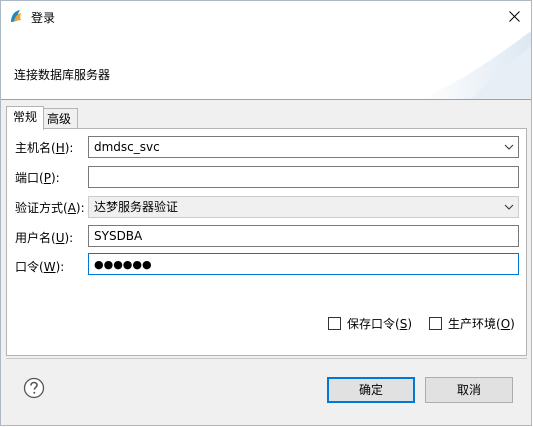 This screenshot has width=533, height=427. I want to click on save-password-checkbox: 保存口令(S), so click(375, 323).